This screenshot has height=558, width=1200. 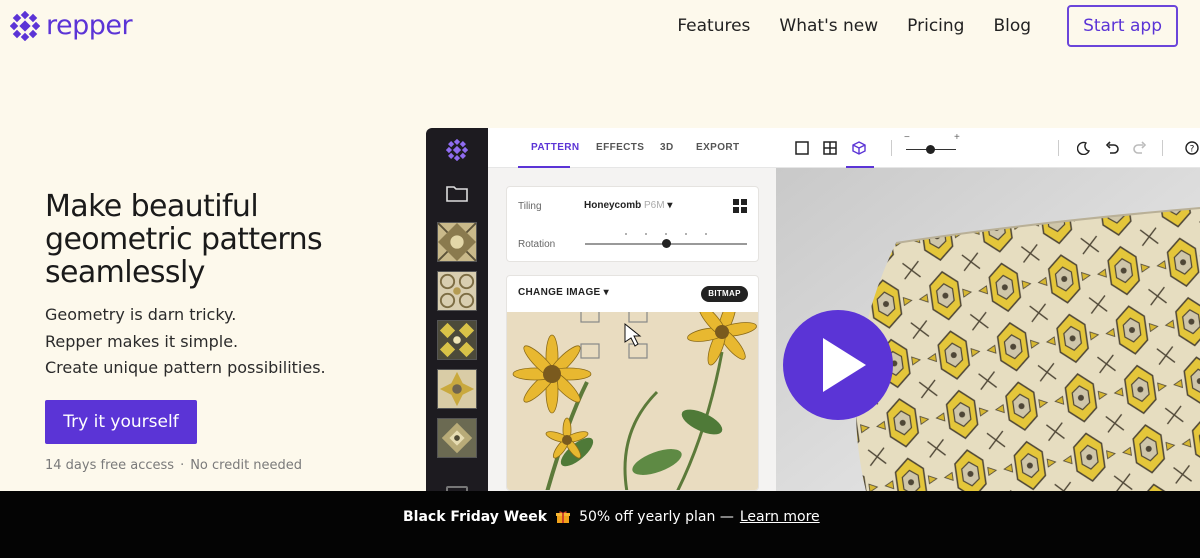 I want to click on bitmap-badge: BITMAP, so click(x=724, y=294).